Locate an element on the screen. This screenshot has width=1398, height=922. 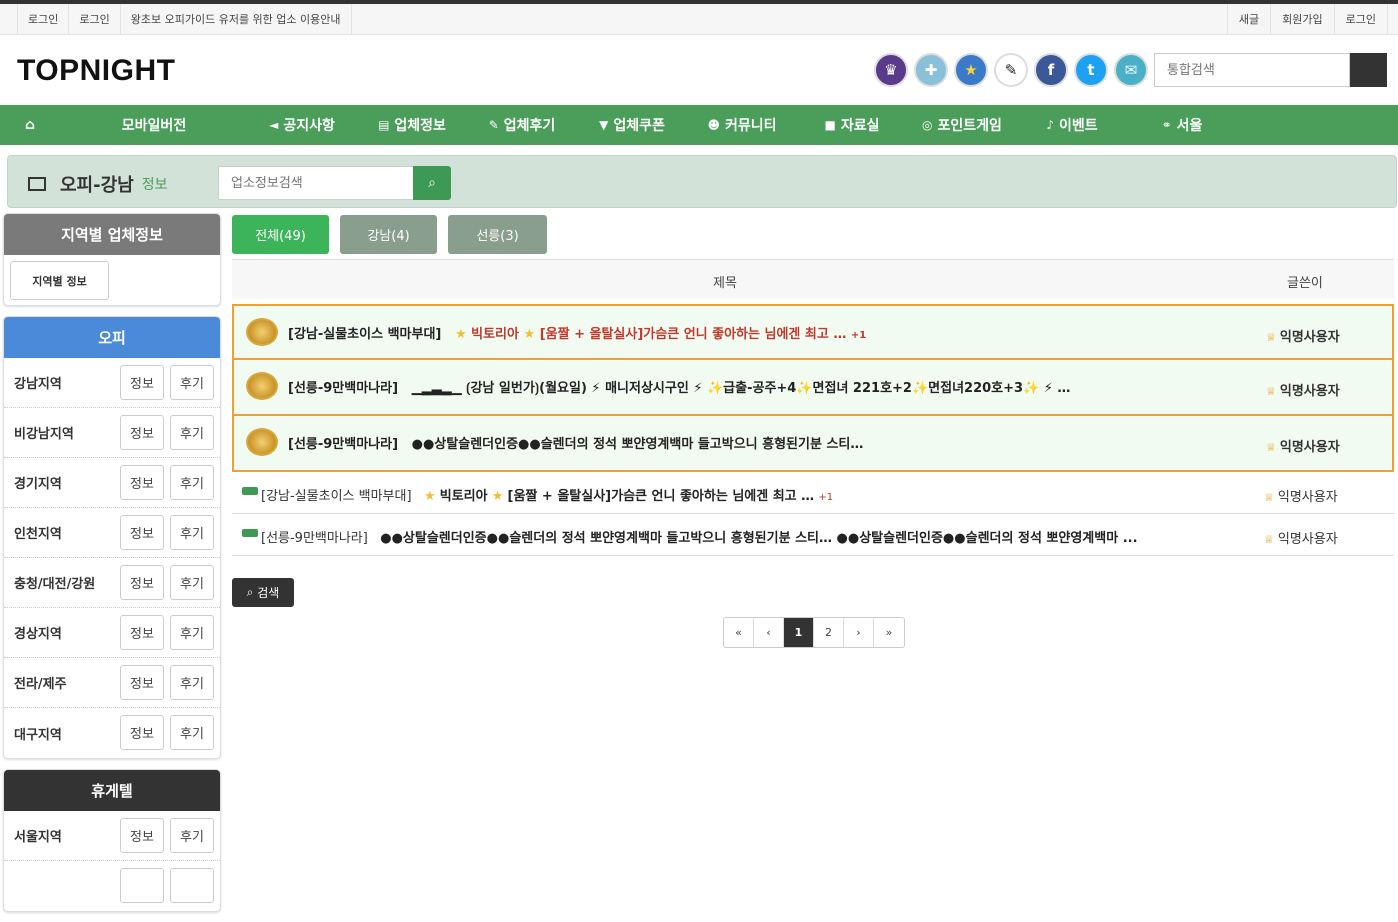
tab-seolleung: 선릉(3) is located at coordinates (497, 234).